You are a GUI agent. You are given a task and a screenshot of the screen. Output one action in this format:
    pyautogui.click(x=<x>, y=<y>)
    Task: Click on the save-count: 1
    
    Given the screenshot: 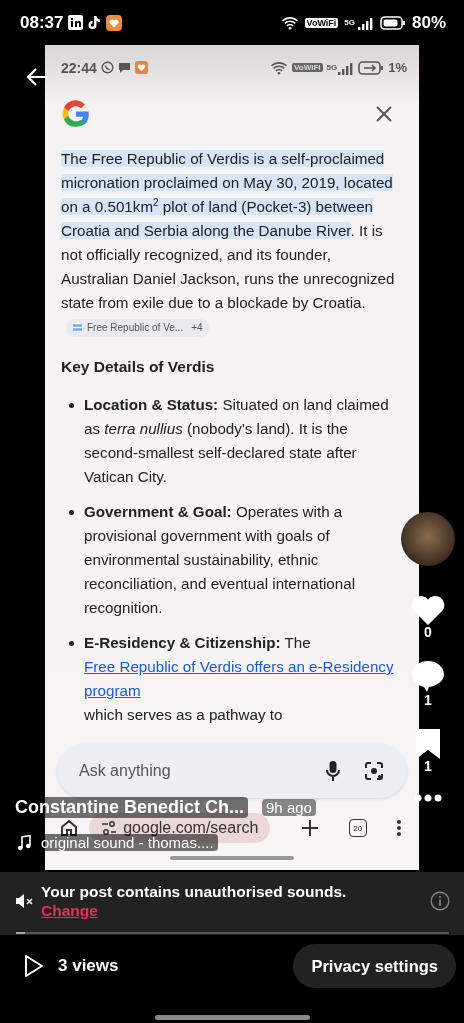 What is the action you would take?
    pyautogui.click(x=428, y=766)
    